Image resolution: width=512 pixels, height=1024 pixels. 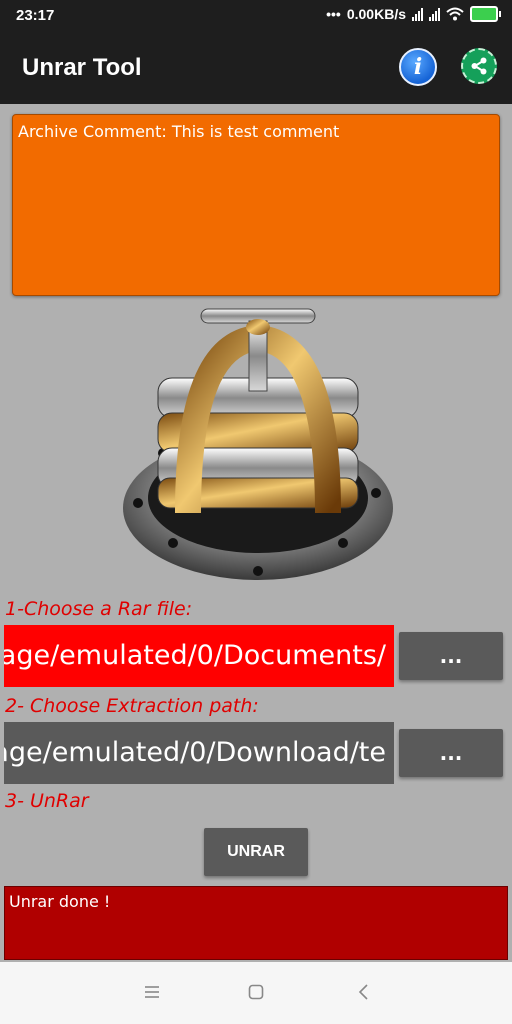 I want to click on archive-press-logo, so click(x=258, y=444).